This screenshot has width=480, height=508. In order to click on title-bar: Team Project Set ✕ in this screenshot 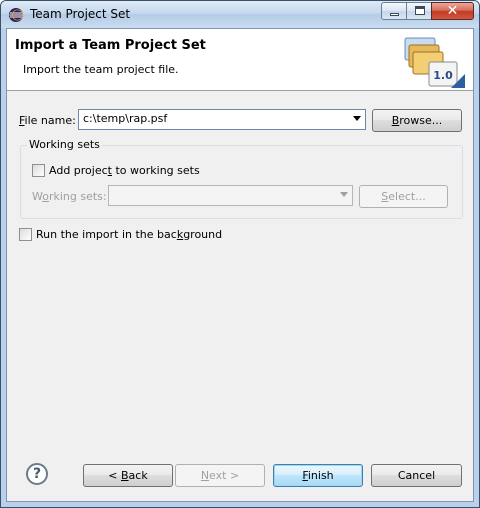, I will do `click(240, 14)`.